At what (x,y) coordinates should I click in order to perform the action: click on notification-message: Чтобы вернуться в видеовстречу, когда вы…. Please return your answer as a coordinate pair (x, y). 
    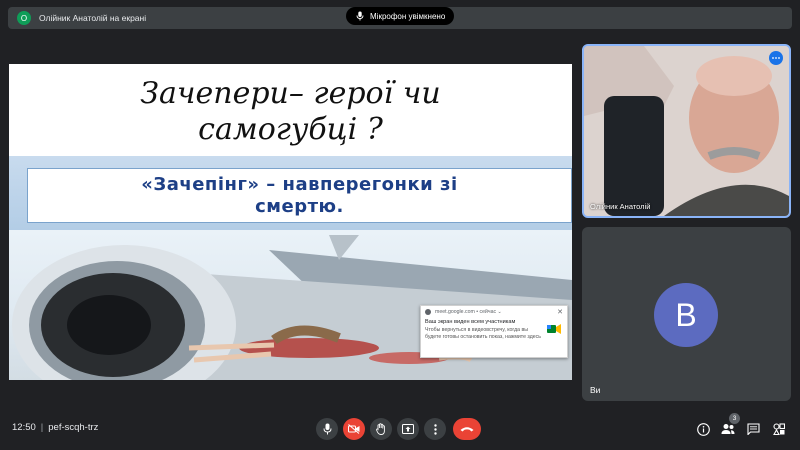
    Looking at the image, I should click on (483, 333).